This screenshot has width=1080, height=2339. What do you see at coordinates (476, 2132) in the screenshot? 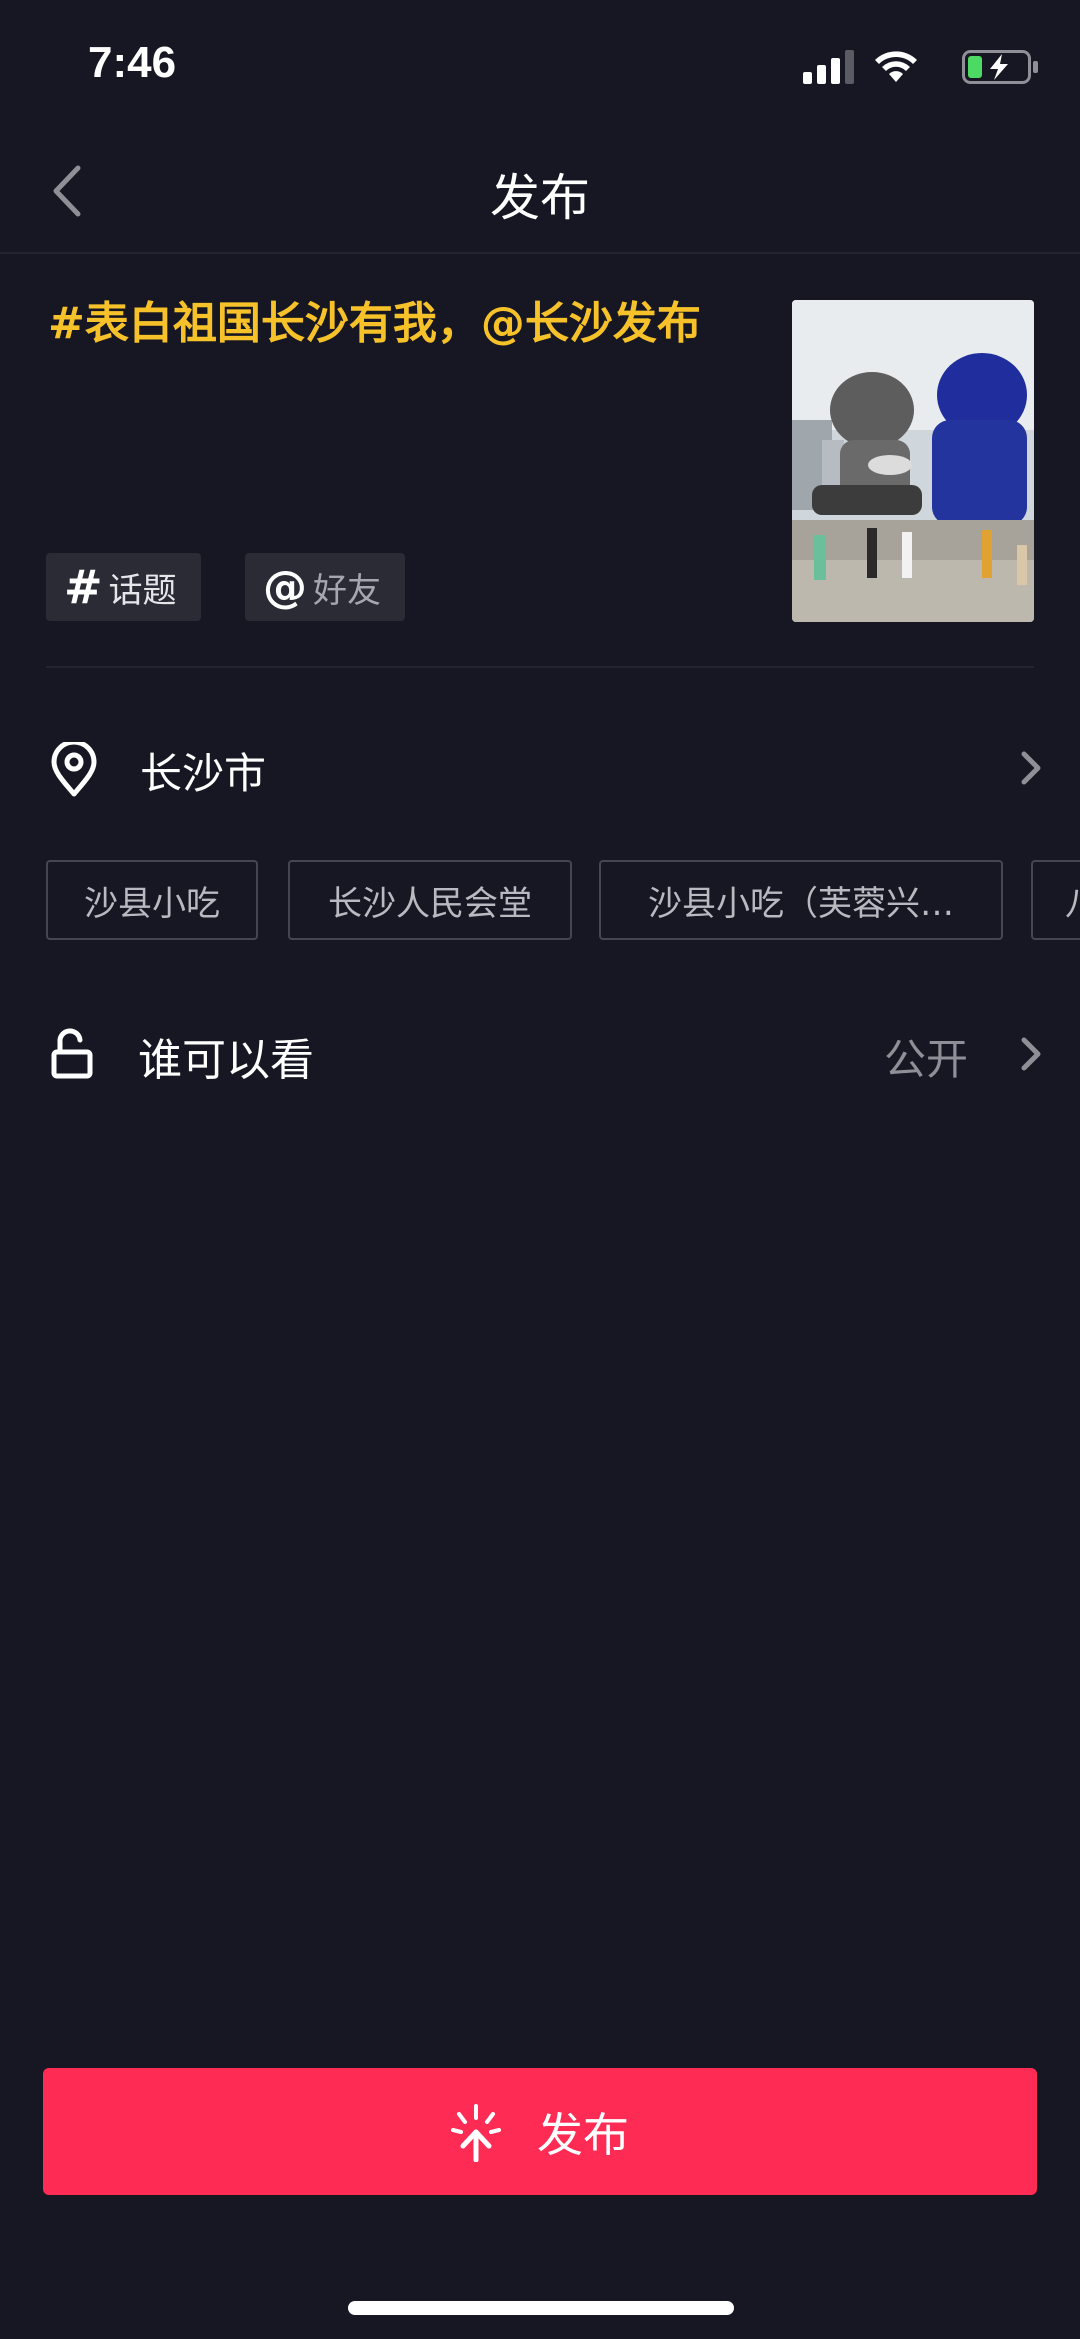
I see `upload-spark-icon` at bounding box center [476, 2132].